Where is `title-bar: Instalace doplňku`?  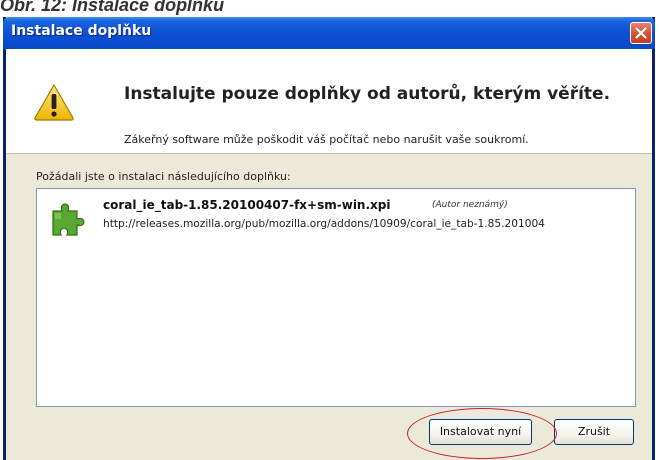 title-bar: Instalace doplňku is located at coordinates (329, 33).